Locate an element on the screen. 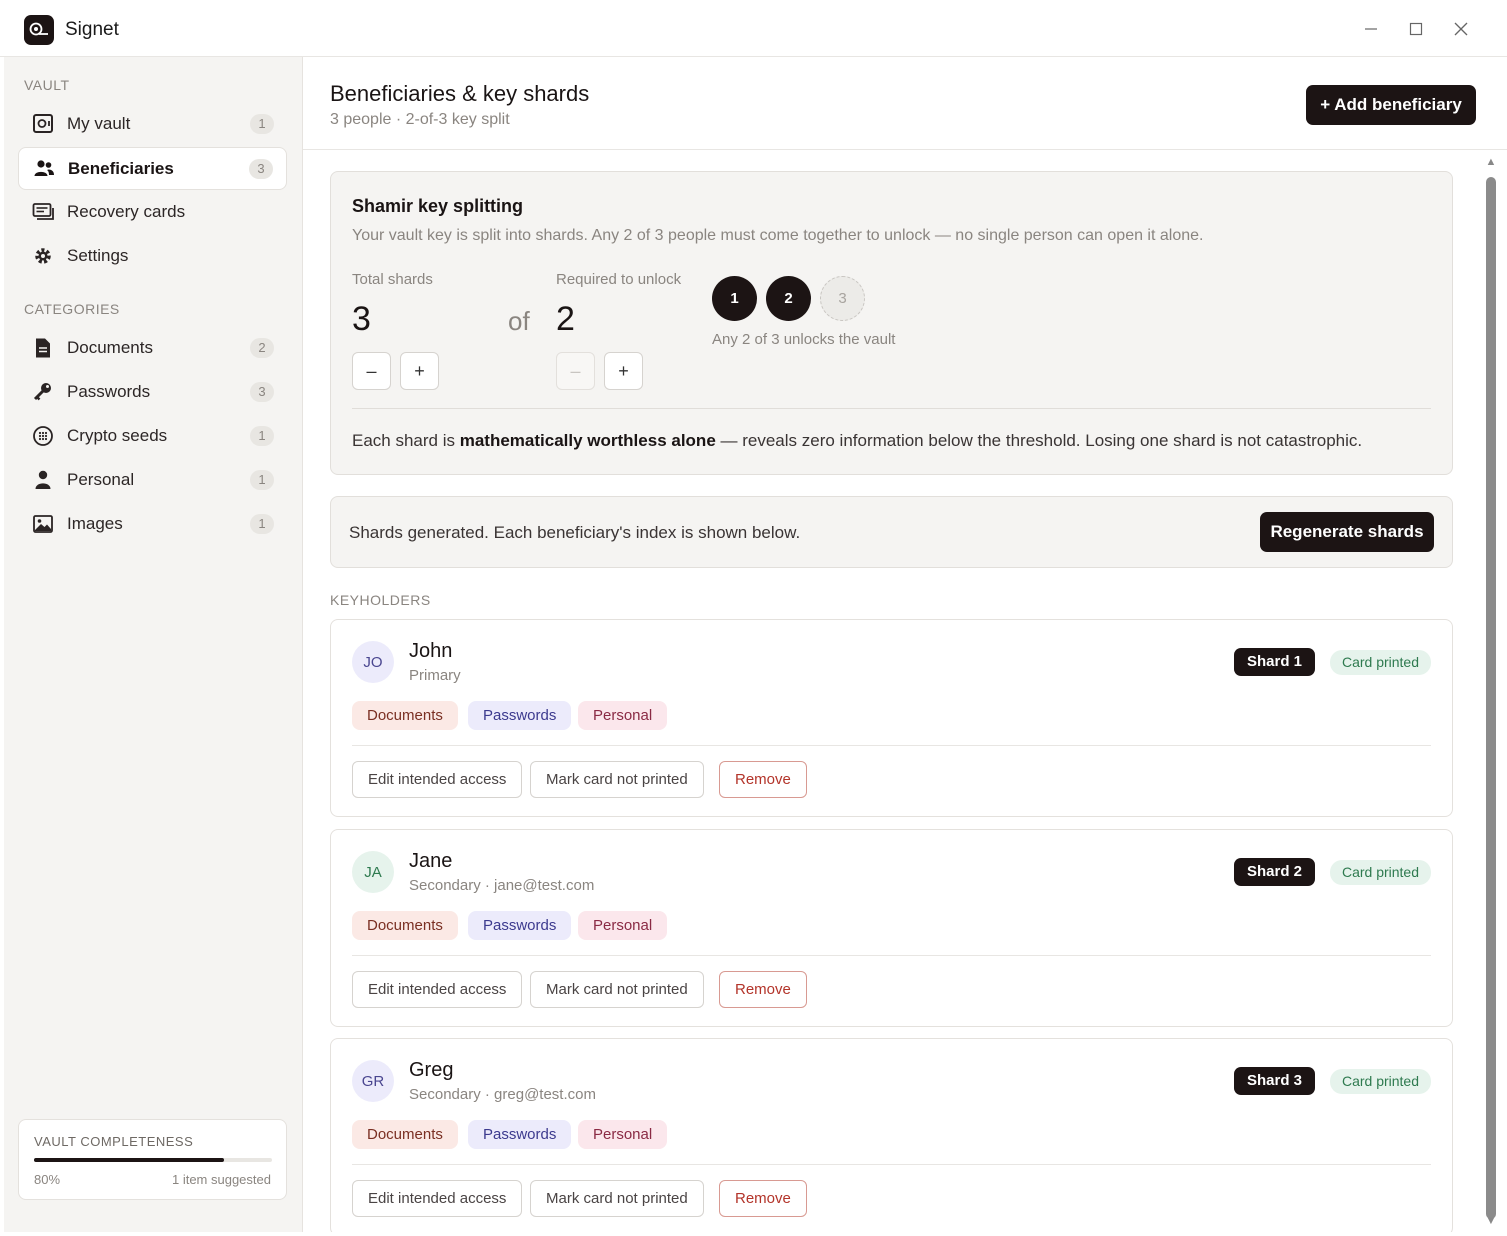  sidebar-item-label: Crypto seeds is located at coordinates (117, 435).